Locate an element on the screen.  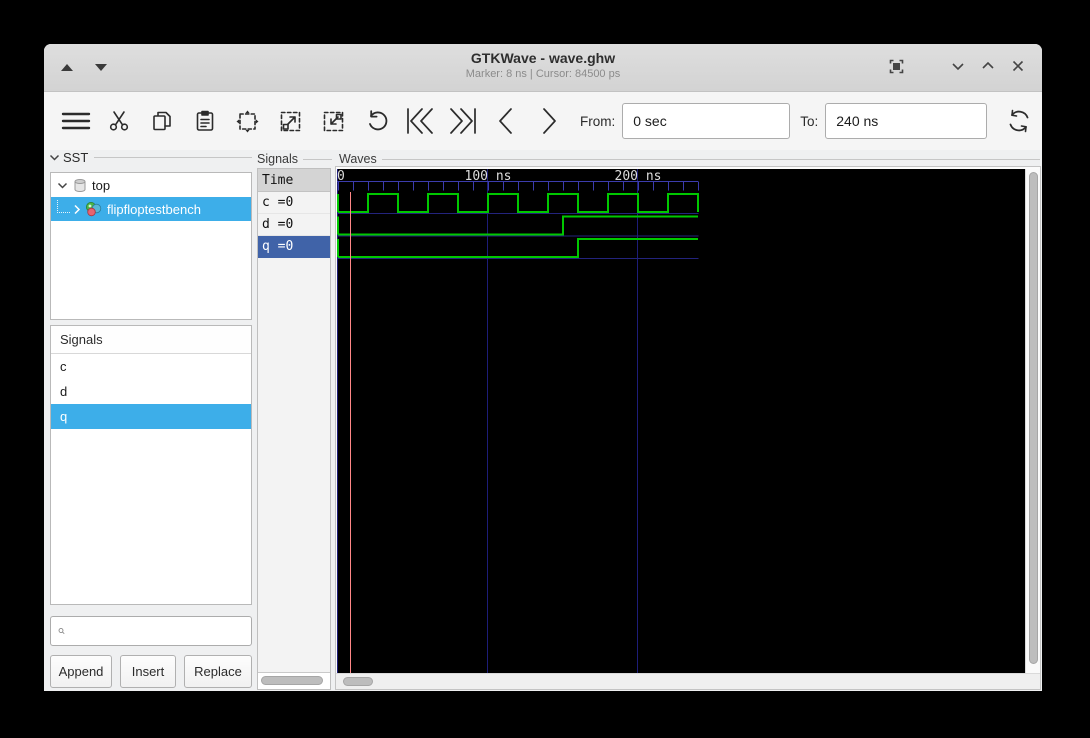
wave-name-d: d =0 is located at coordinates (294, 225).